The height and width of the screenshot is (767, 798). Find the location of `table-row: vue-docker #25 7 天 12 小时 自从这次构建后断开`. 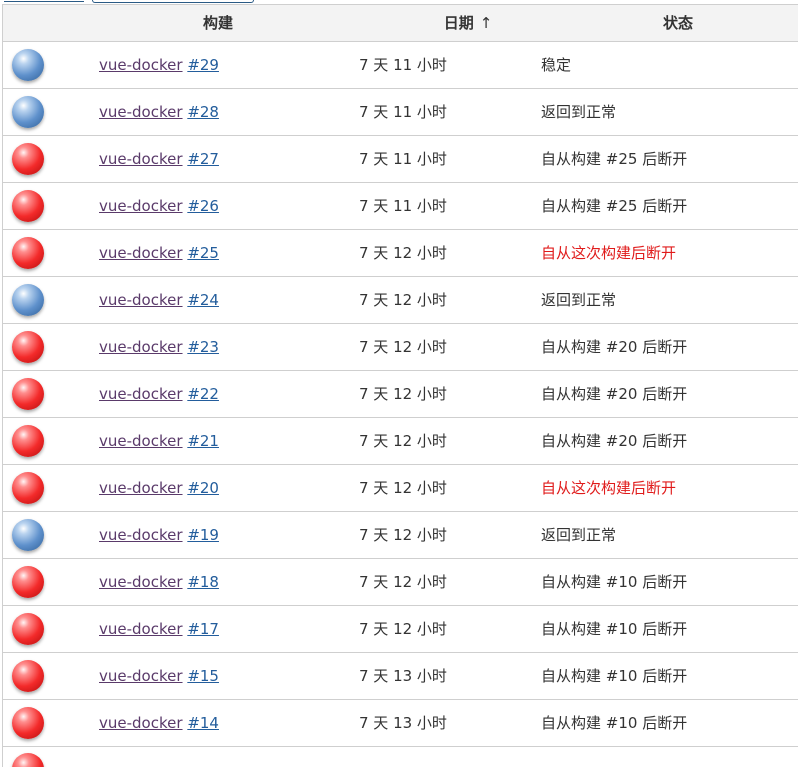

table-row: vue-docker #25 7 天 12 小时 自从这次构建后断开 is located at coordinates (400, 253).